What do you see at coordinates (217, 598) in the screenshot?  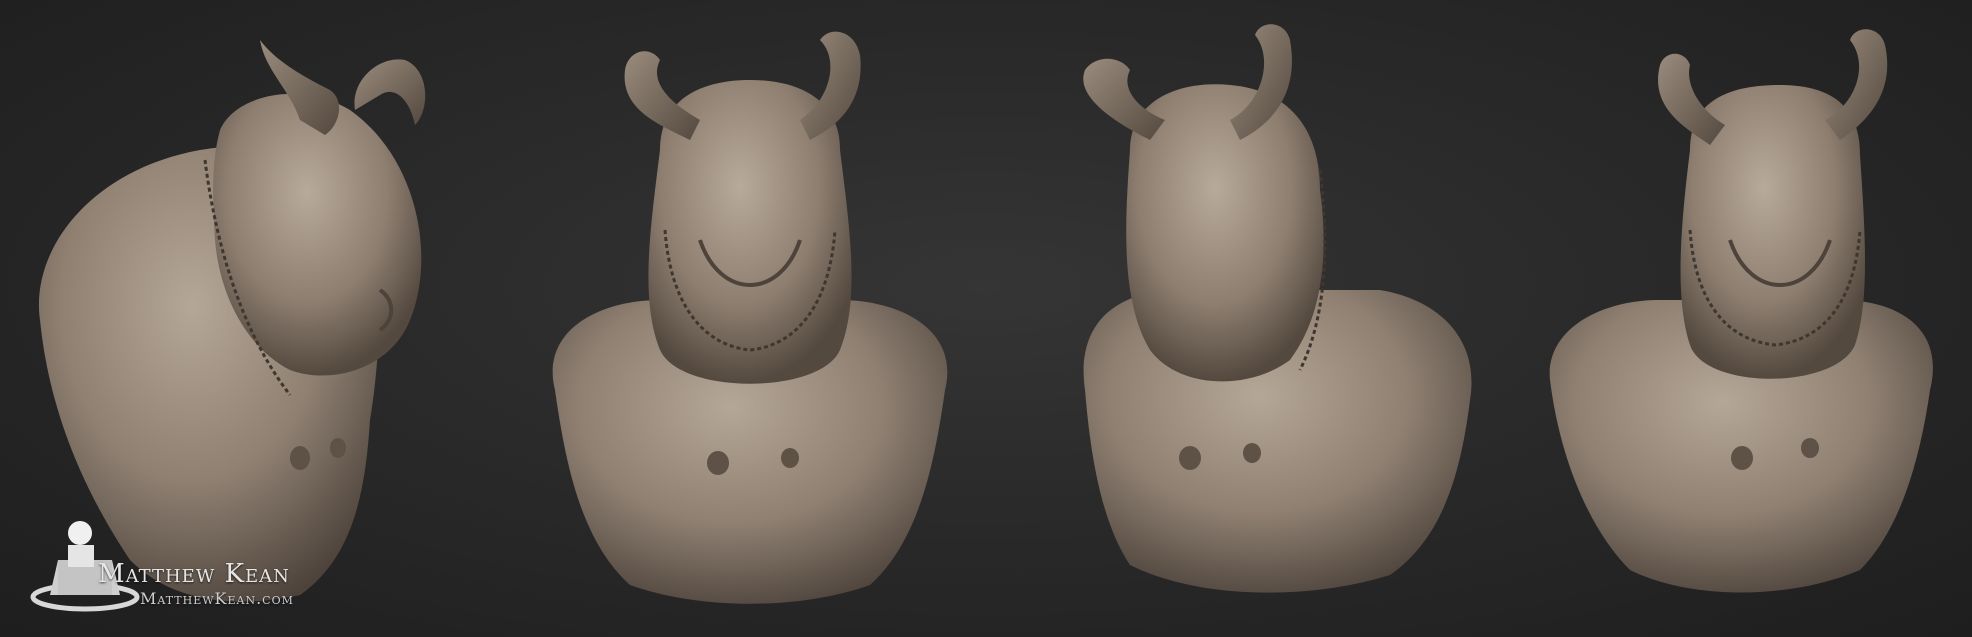 I see `artist-url: MatthewKean.com` at bounding box center [217, 598].